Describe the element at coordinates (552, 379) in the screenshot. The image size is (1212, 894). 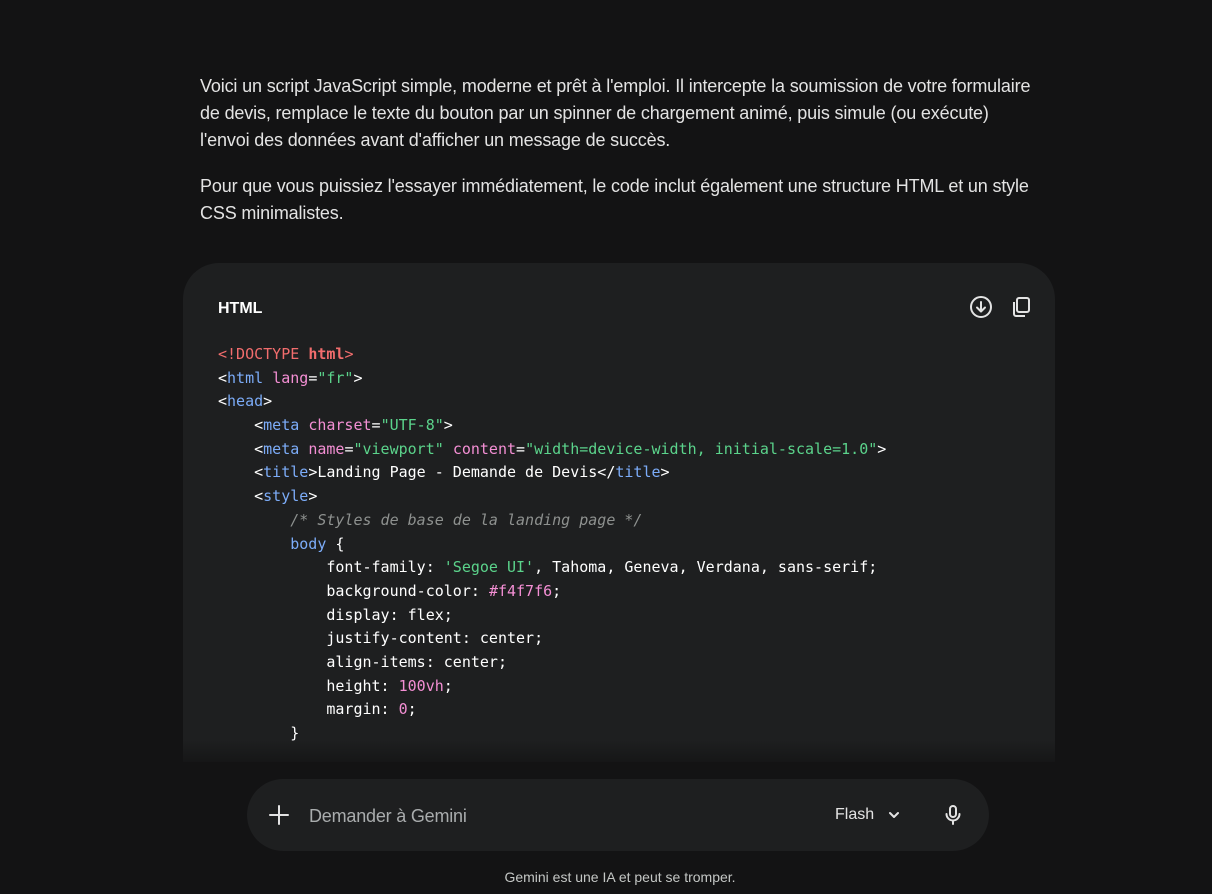
I see `code-line: <html lang="fr">` at that location.